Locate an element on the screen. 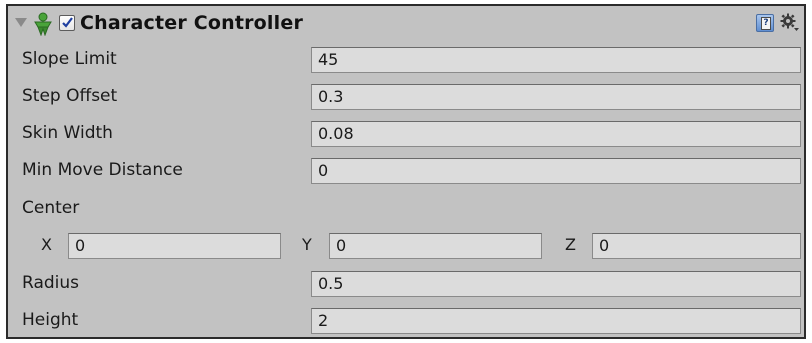 The image size is (812, 343). min-move-distance-field: 0 is located at coordinates (556, 171).